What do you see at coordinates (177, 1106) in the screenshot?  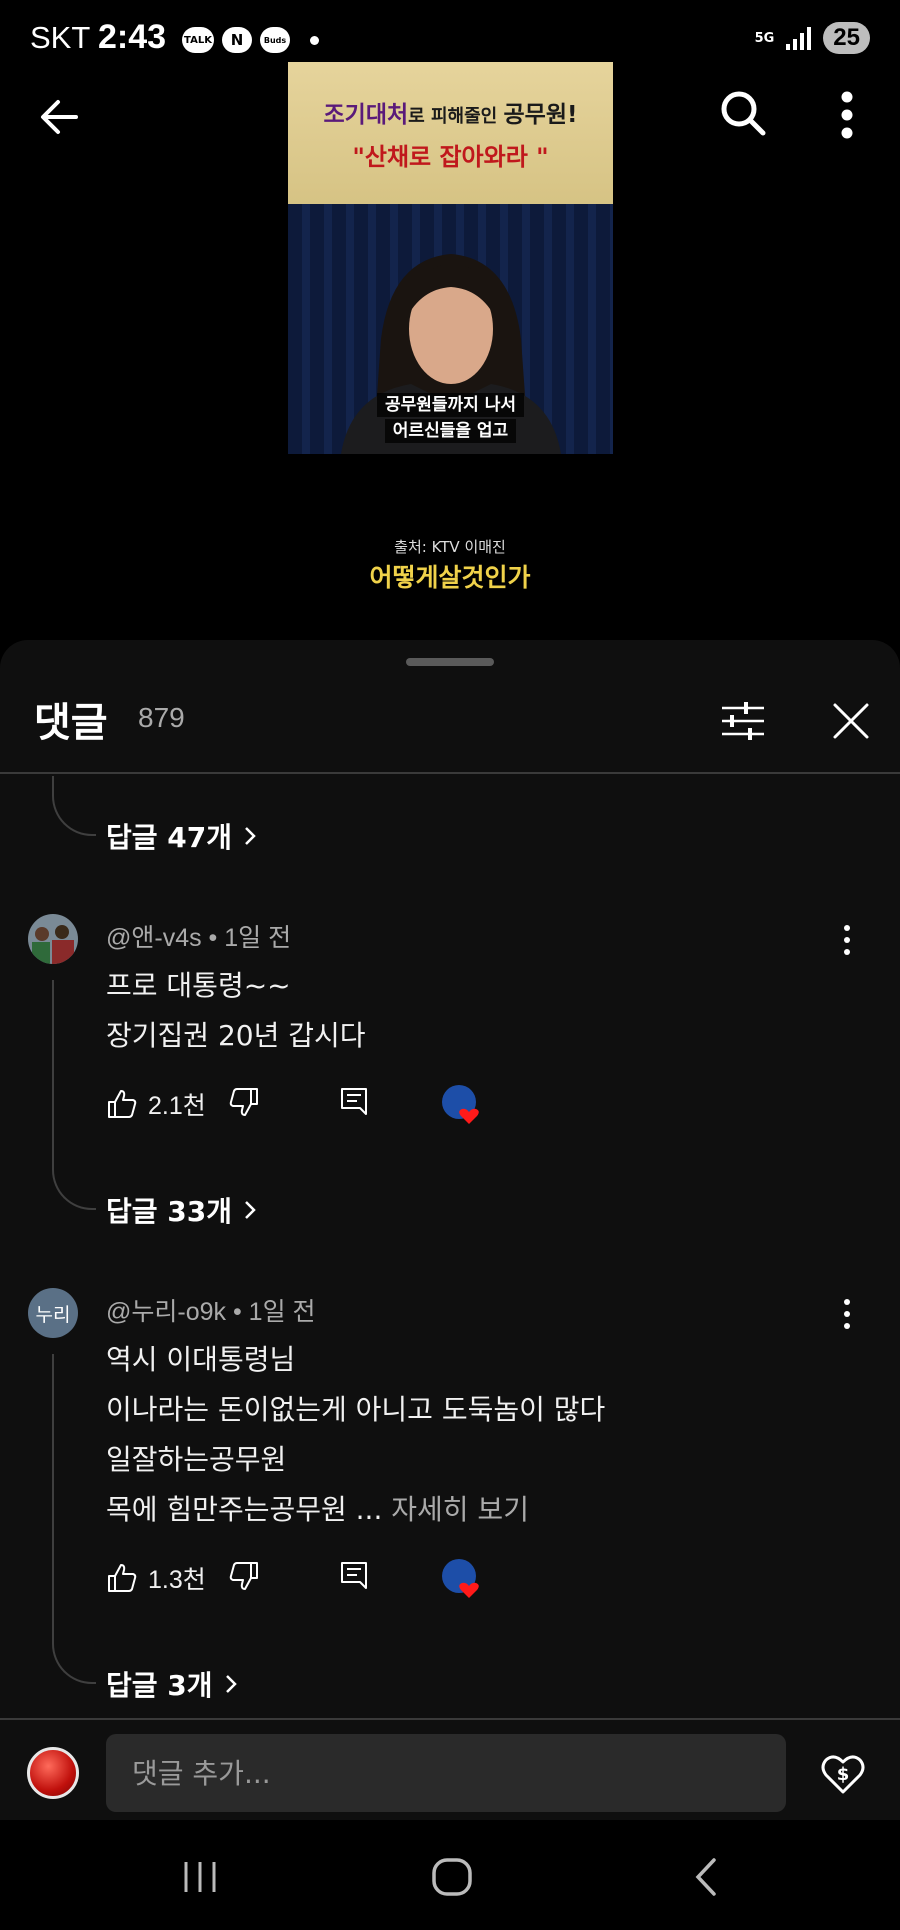 I see `like-count: 2.1천` at bounding box center [177, 1106].